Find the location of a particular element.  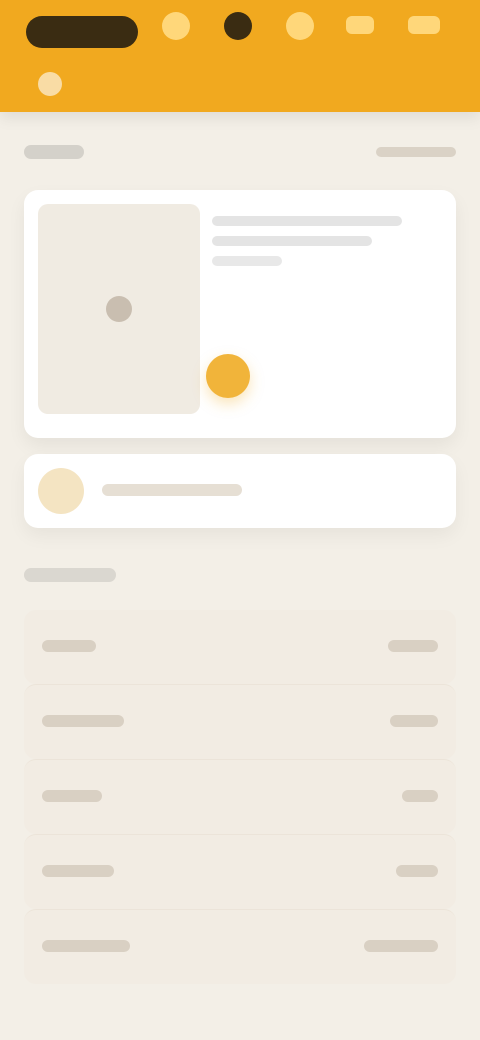

section-action is located at coordinates (416, 152).